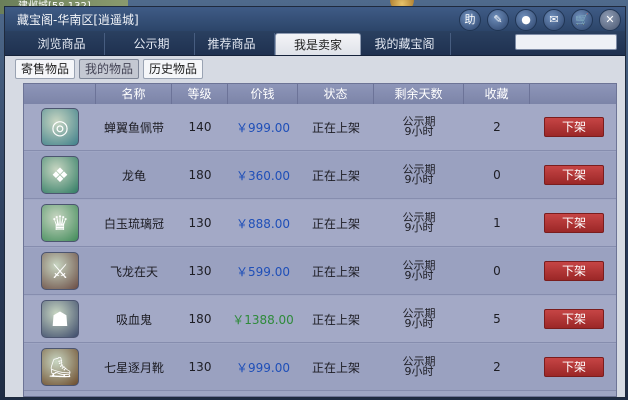  I want to click on item-icon-cell: ◎, so click(60, 127).